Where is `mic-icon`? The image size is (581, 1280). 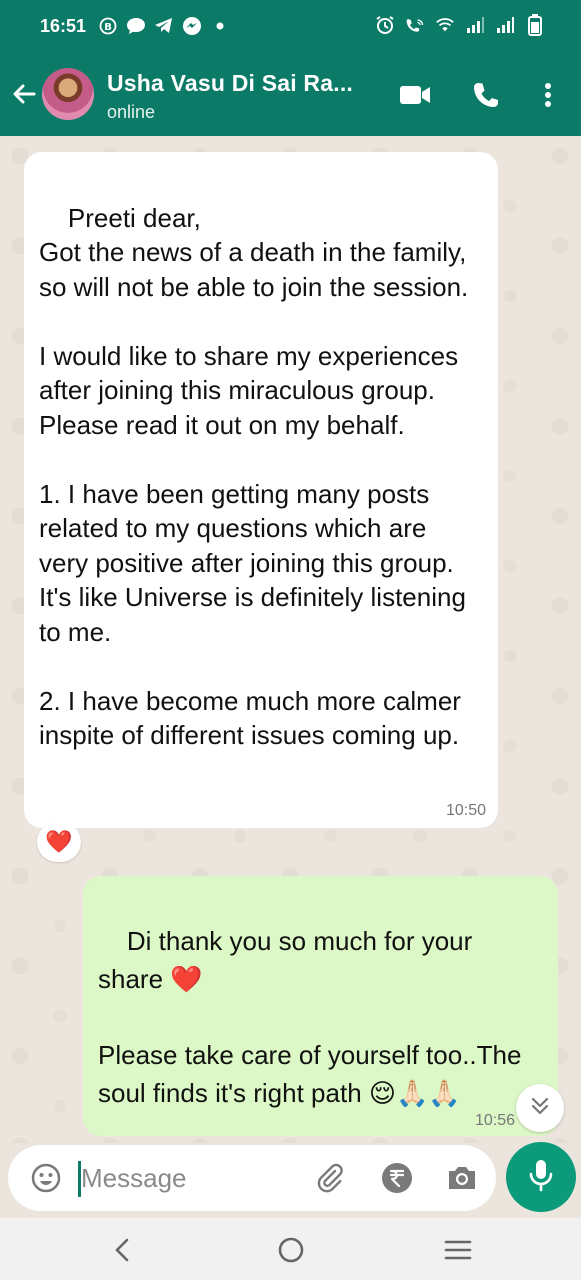
mic-icon is located at coordinates (541, 1177).